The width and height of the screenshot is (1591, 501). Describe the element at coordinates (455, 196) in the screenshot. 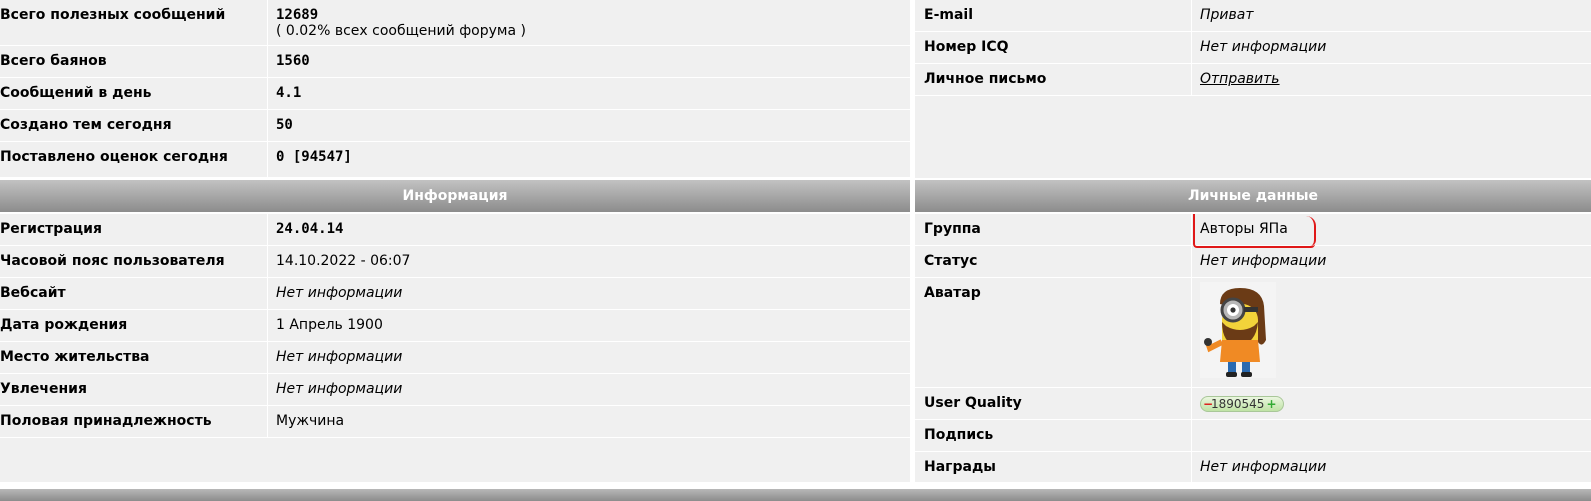

I see `info-section-header: Информация` at that location.